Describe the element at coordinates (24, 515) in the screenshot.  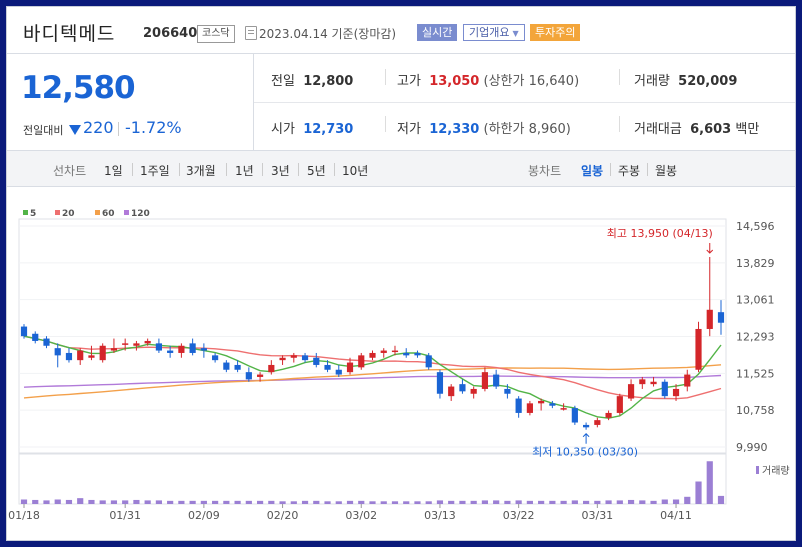
I see `x-tick-label: 01/18` at that location.